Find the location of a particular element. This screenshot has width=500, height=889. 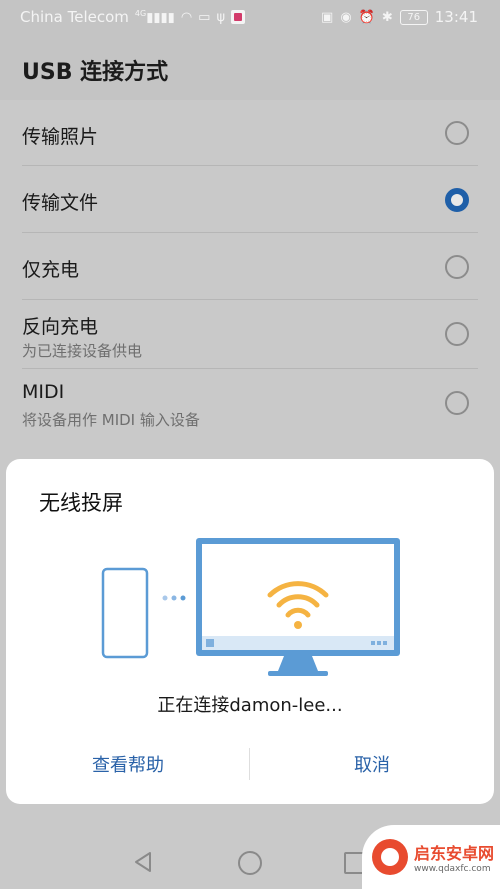

battery-icon: 76 is located at coordinates (413, 17).